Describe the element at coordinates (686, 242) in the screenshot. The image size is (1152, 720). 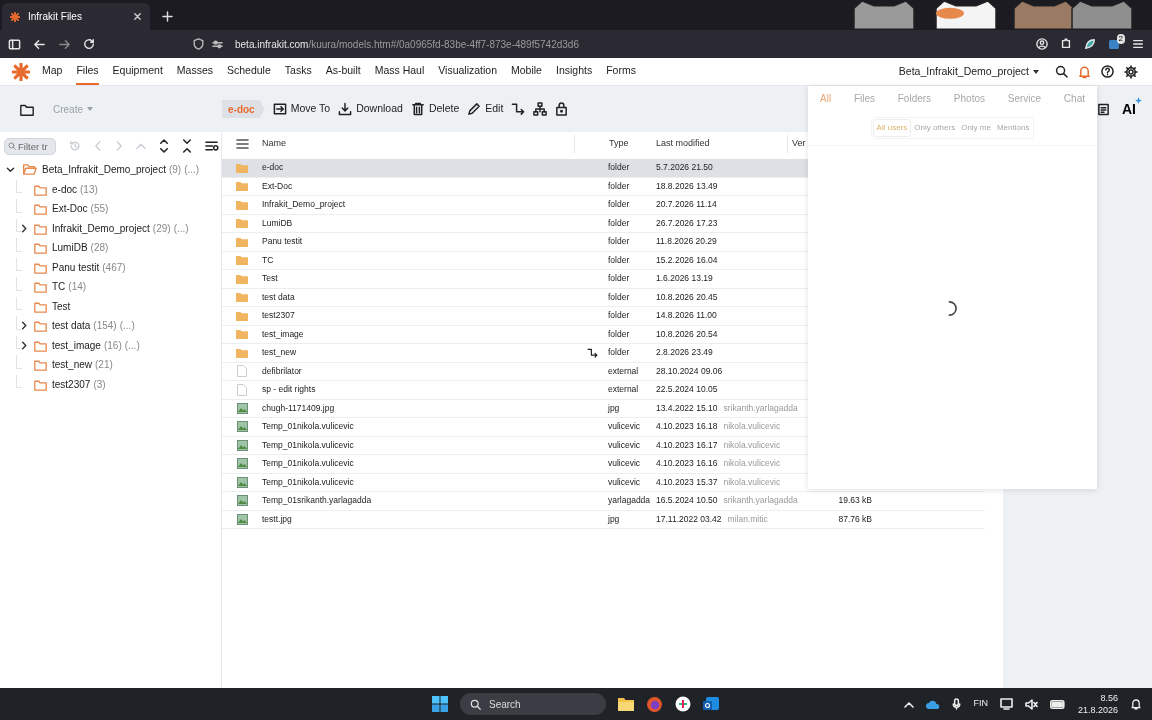
I see `table-cell: 11.8.2026 20.29` at that location.